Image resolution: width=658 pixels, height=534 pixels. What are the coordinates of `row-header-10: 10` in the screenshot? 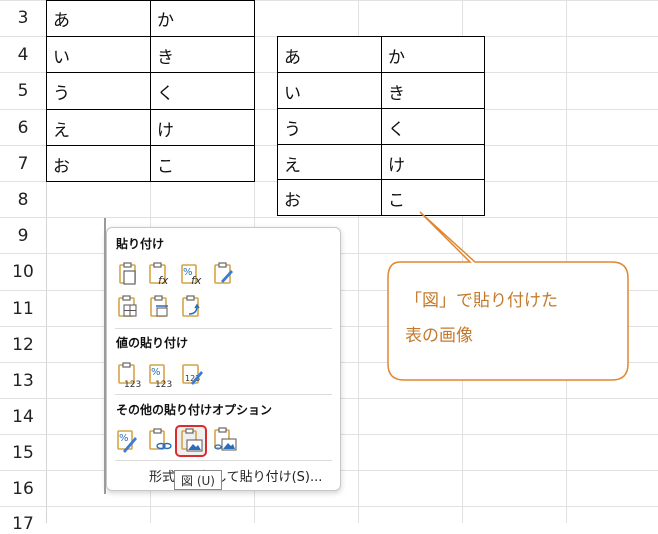 It's located at (23, 272).